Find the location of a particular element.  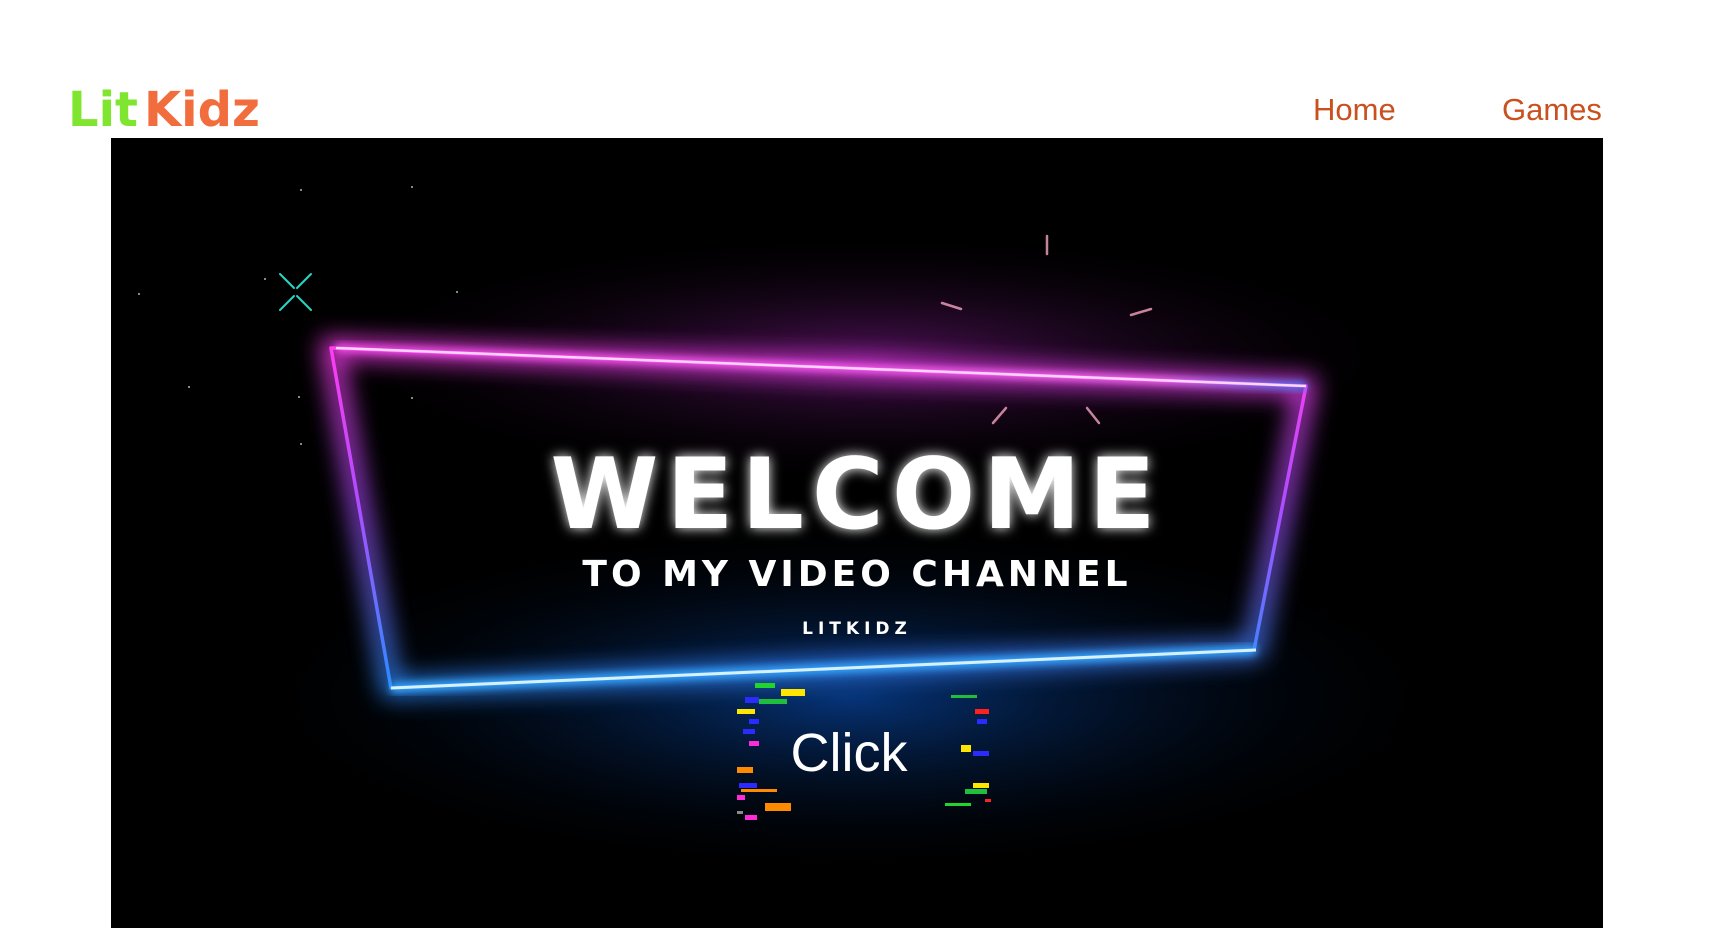

nav-games-link: Games is located at coordinates (1552, 110).